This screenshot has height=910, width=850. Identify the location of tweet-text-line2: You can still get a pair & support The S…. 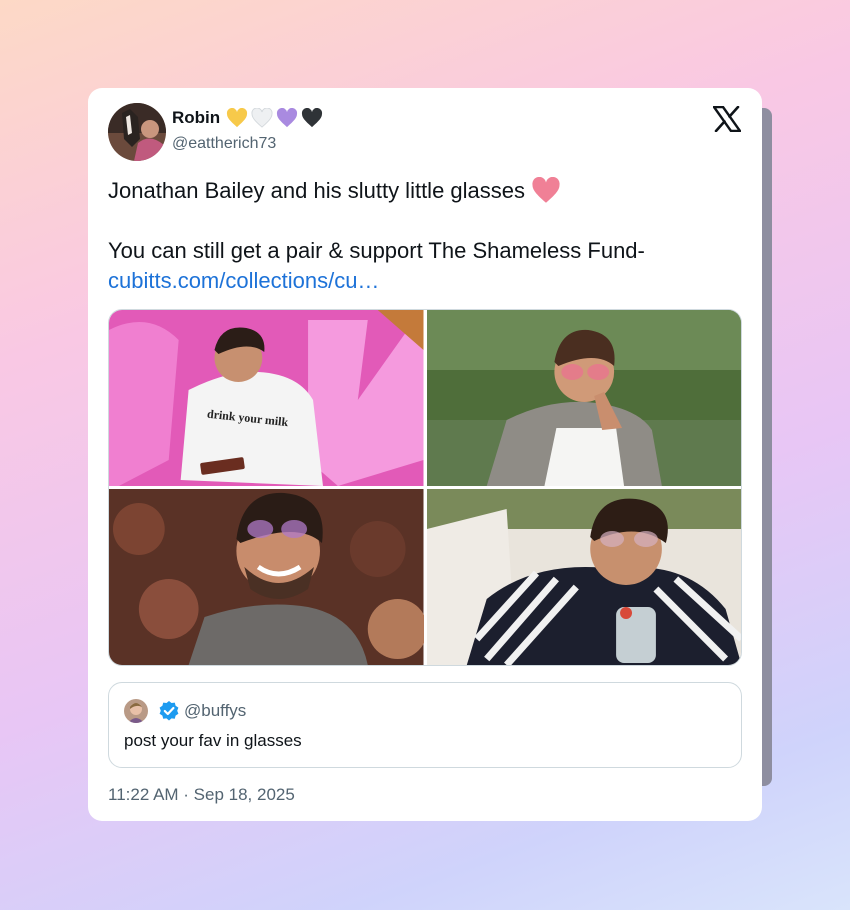
(376, 250).